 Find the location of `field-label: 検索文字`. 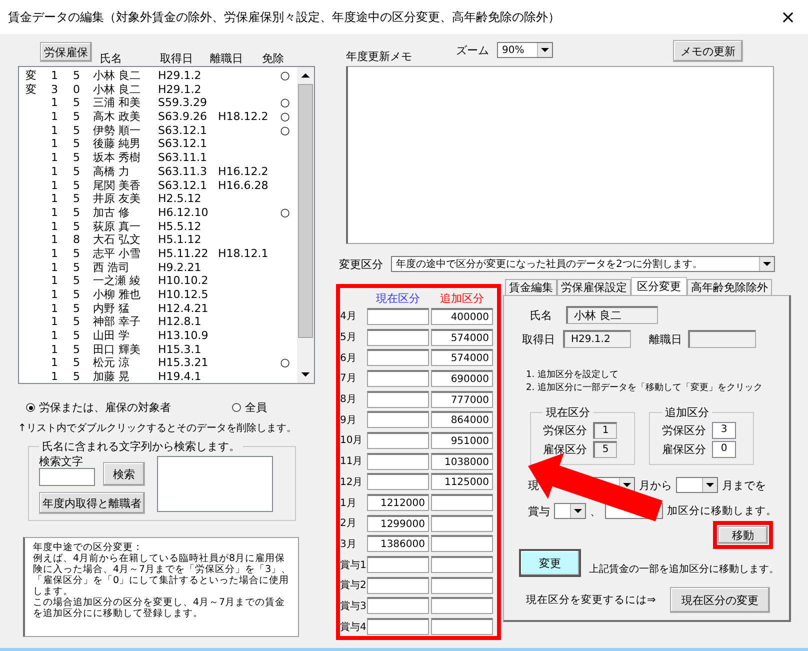

field-label: 検索文字 is located at coordinates (61, 461).